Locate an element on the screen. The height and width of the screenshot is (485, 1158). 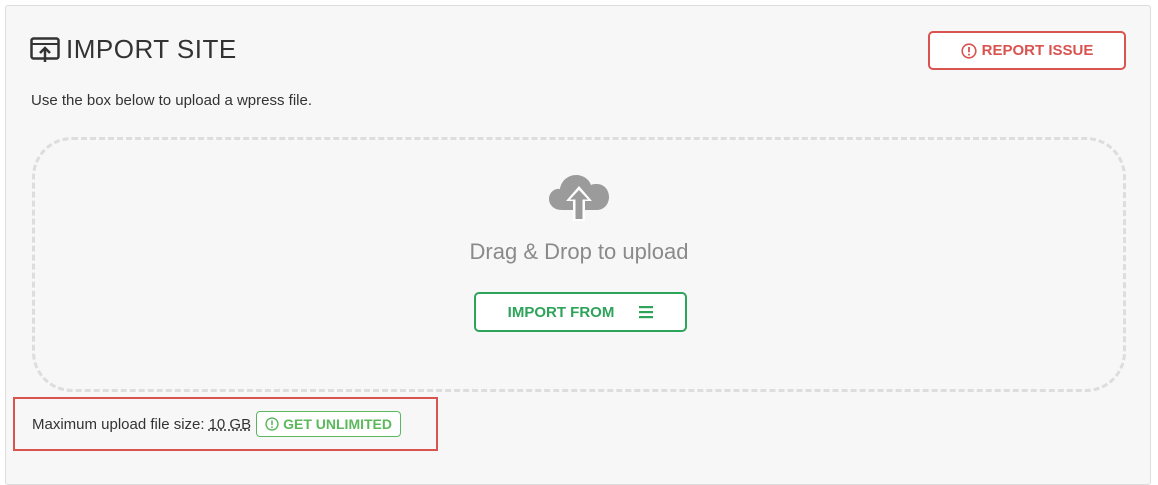
import-from-label: IMPORT FROM is located at coordinates (561, 312).